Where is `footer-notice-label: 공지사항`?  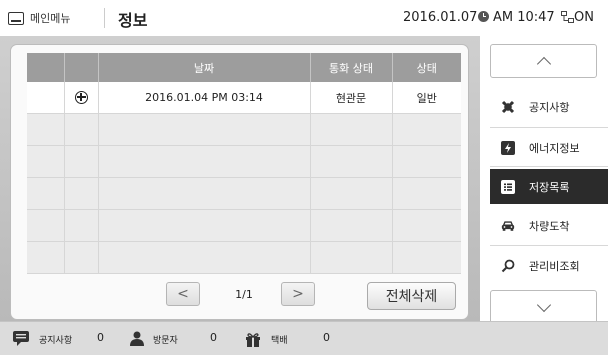
footer-notice-label: 공지사항 is located at coordinates (56, 341).